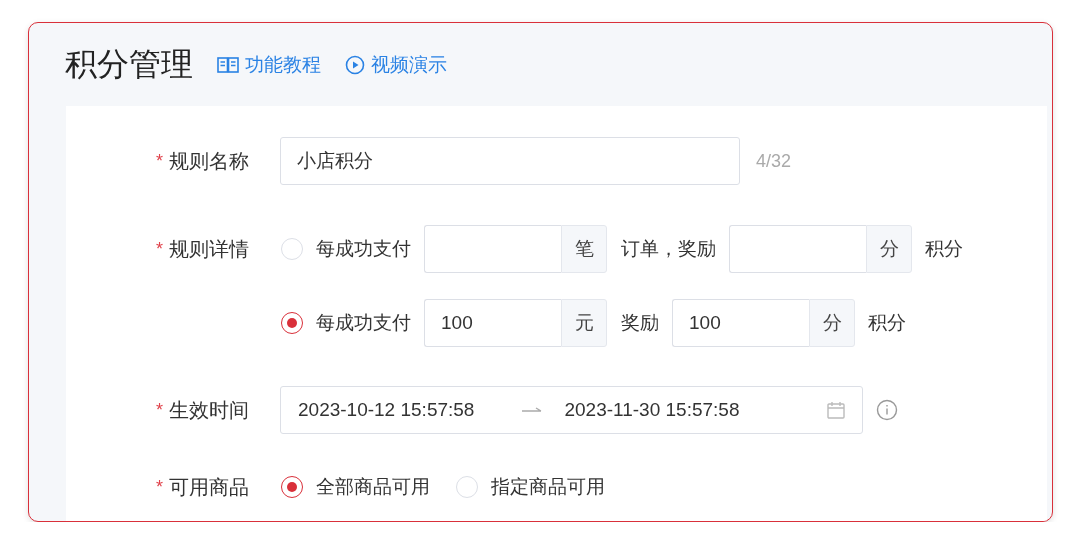  What do you see at coordinates (530, 487) in the screenshot?
I see `radio-option: 指定商品可用` at bounding box center [530, 487].